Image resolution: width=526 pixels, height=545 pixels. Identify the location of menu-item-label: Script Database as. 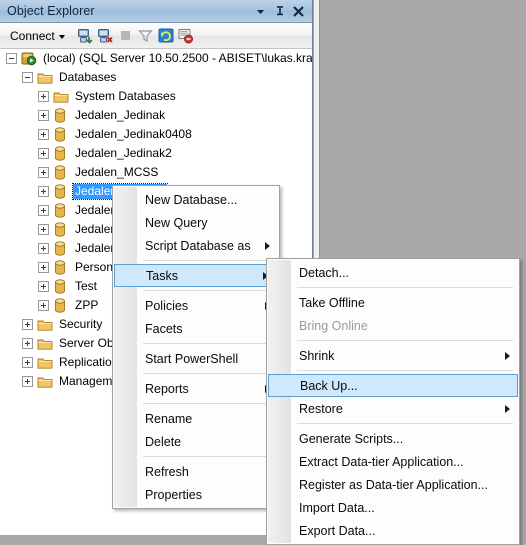
(198, 245).